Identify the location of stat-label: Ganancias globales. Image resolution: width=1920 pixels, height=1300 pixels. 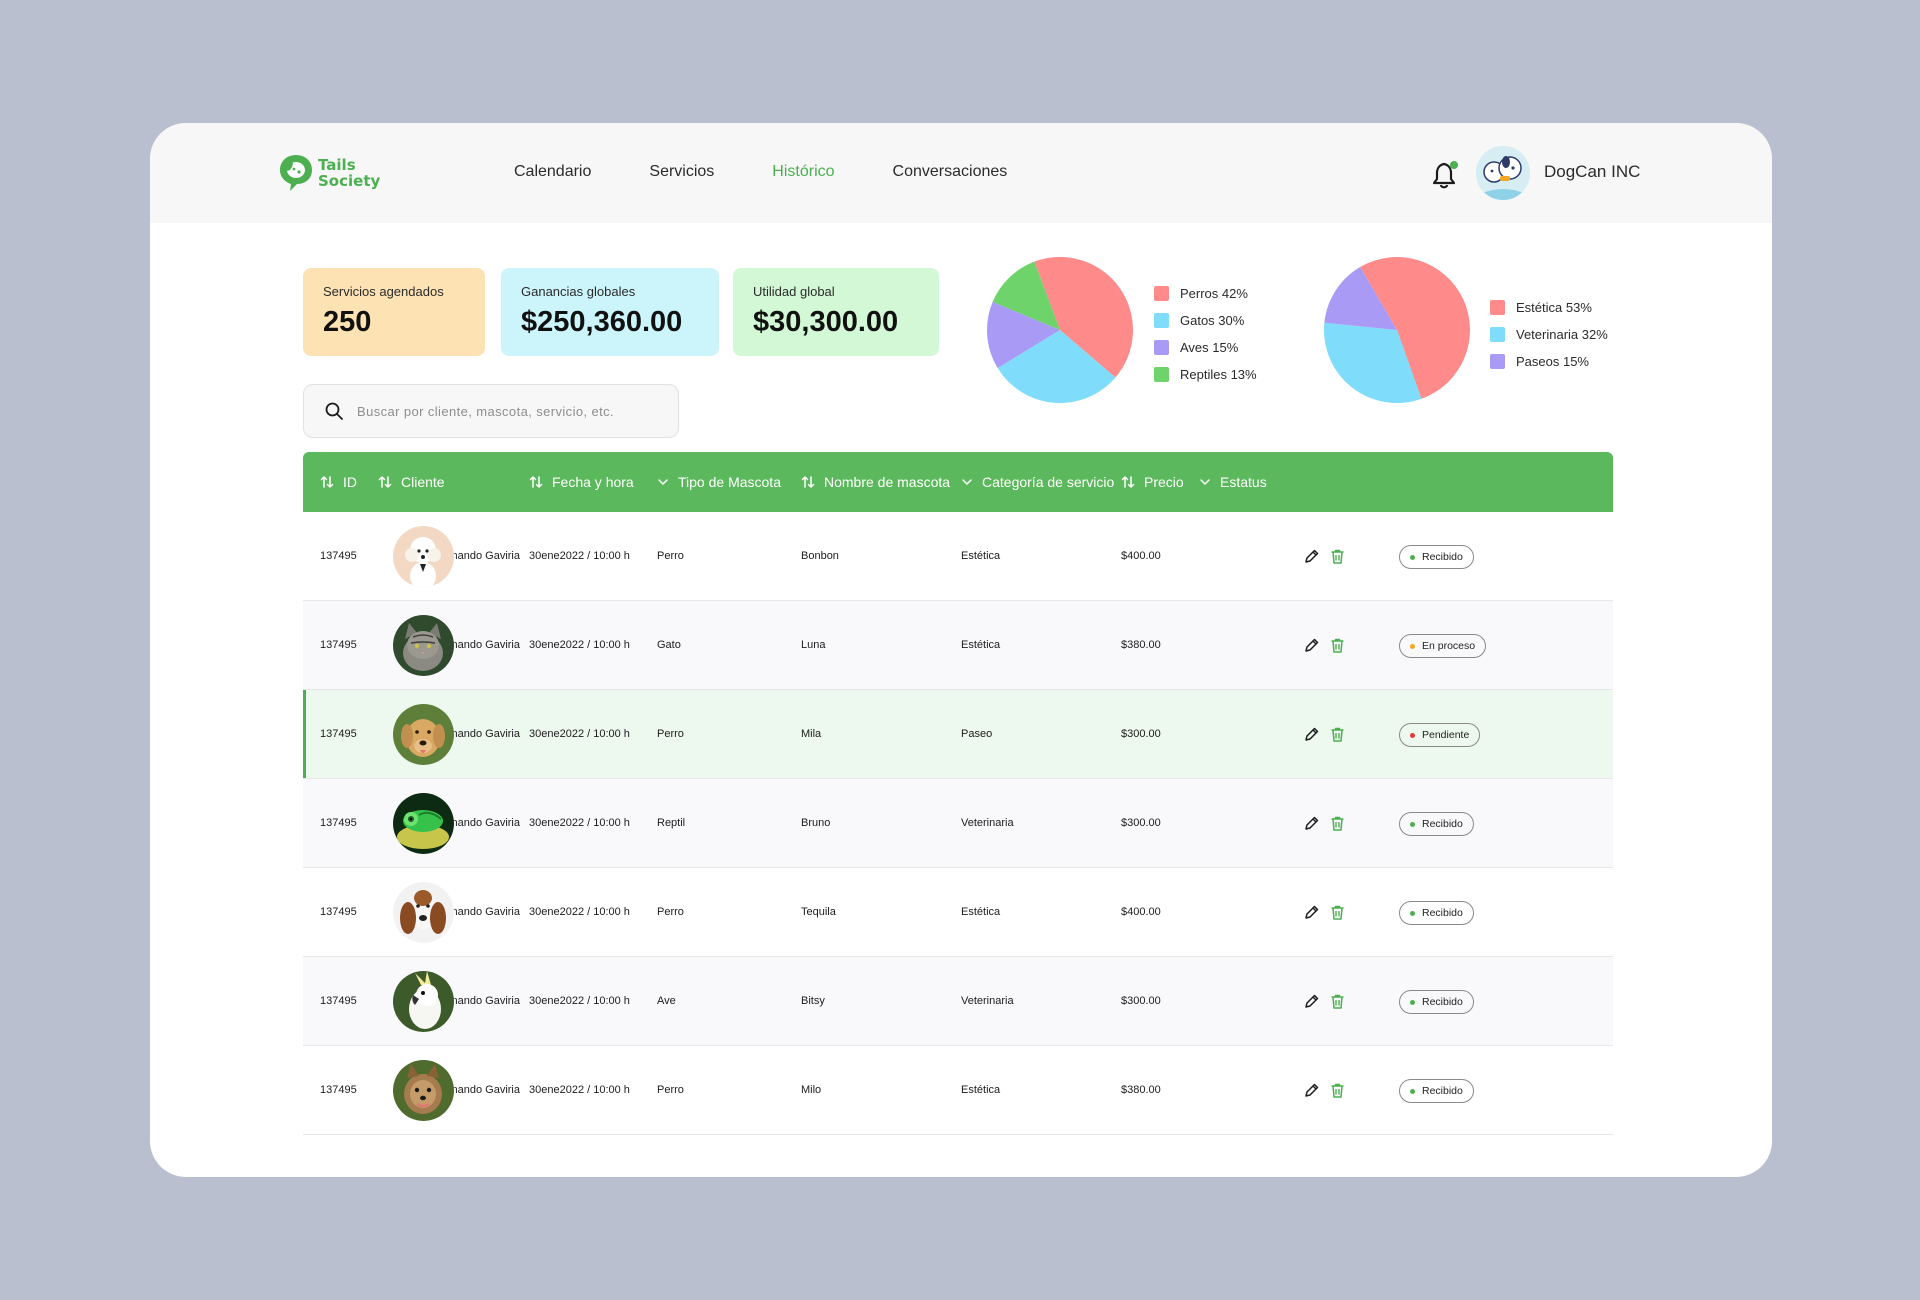
(578, 291).